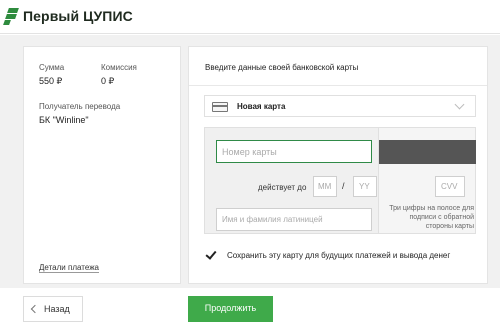 This screenshot has width=500, height=322. I want to click on recipient-label: Получатель перевода, so click(80, 106).